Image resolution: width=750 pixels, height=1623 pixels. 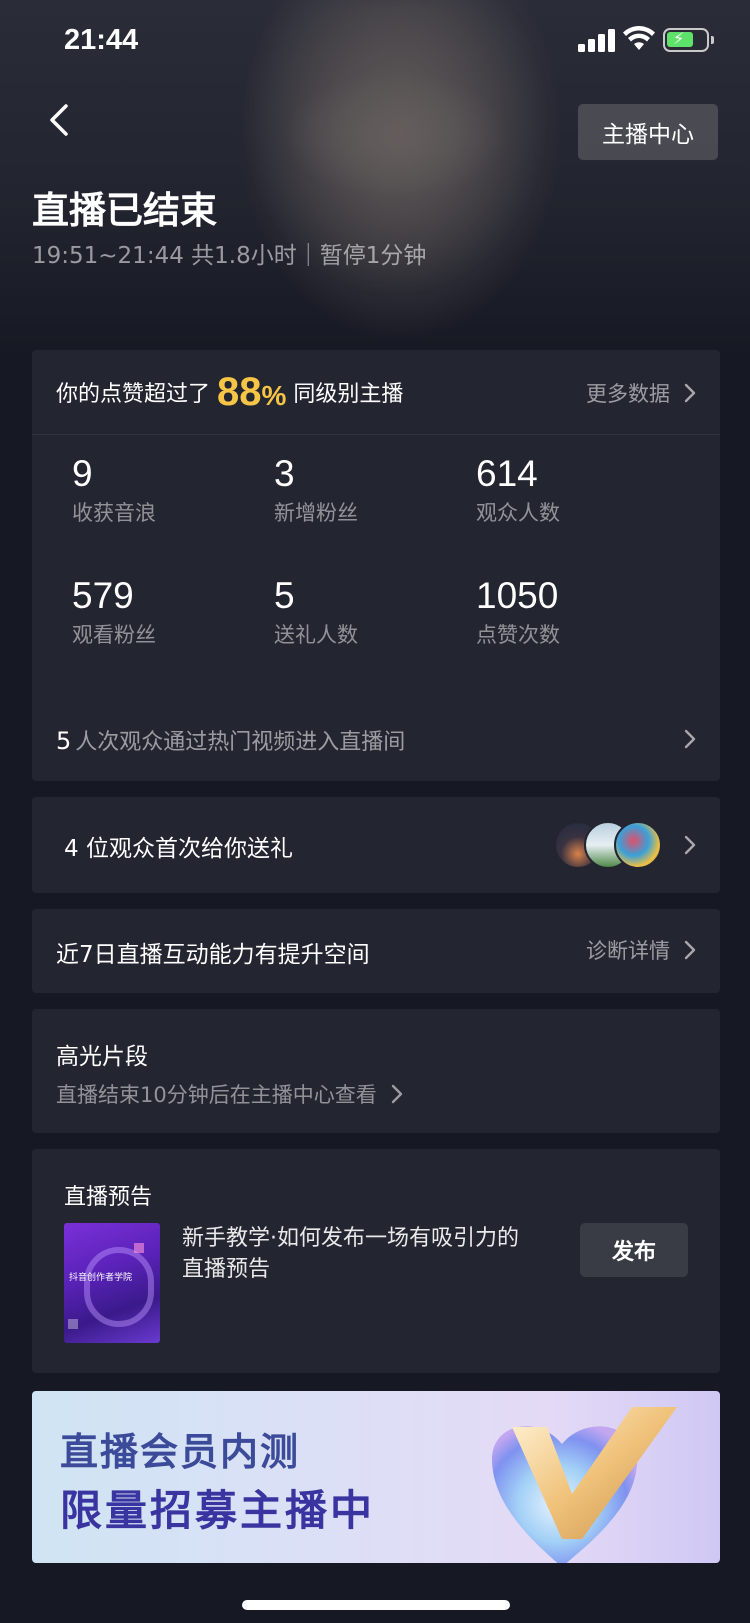 I want to click on avatar, so click(x=638, y=845).